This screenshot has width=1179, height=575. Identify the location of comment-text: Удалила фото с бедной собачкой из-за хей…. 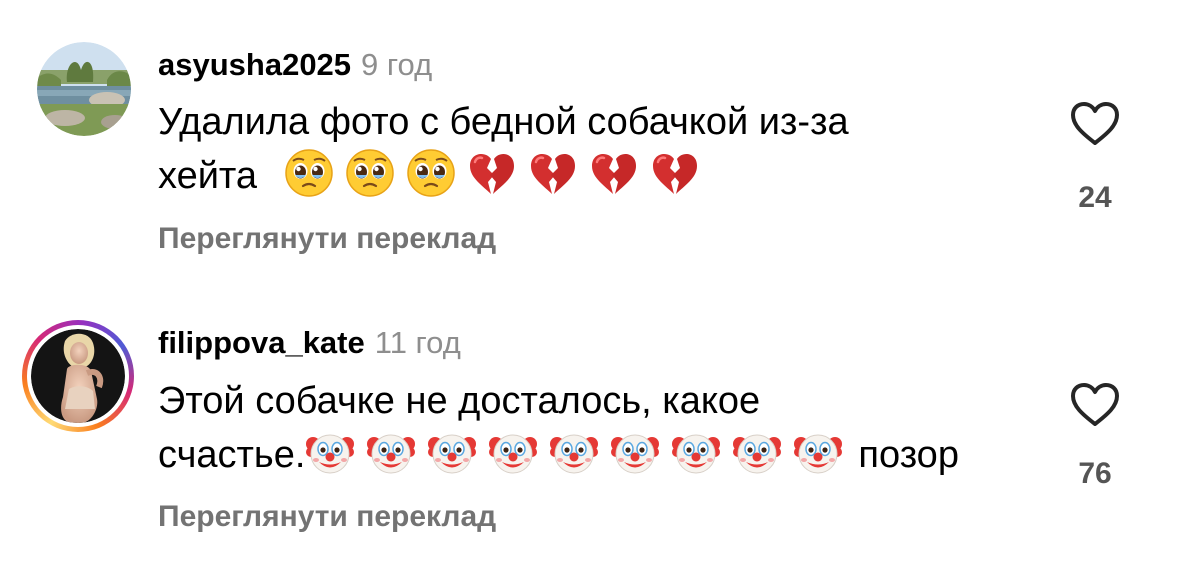
(598, 149).